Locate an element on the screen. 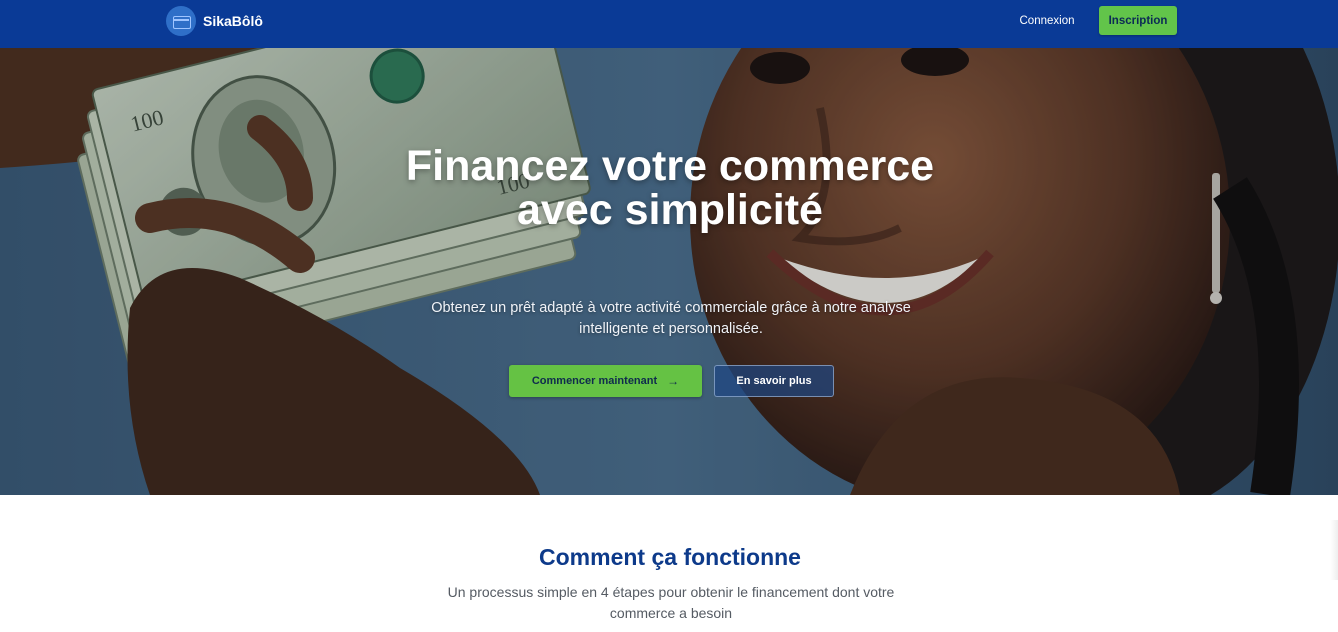 The height and width of the screenshot is (632, 1338). learn-more-button: En savoir plus is located at coordinates (774, 381).